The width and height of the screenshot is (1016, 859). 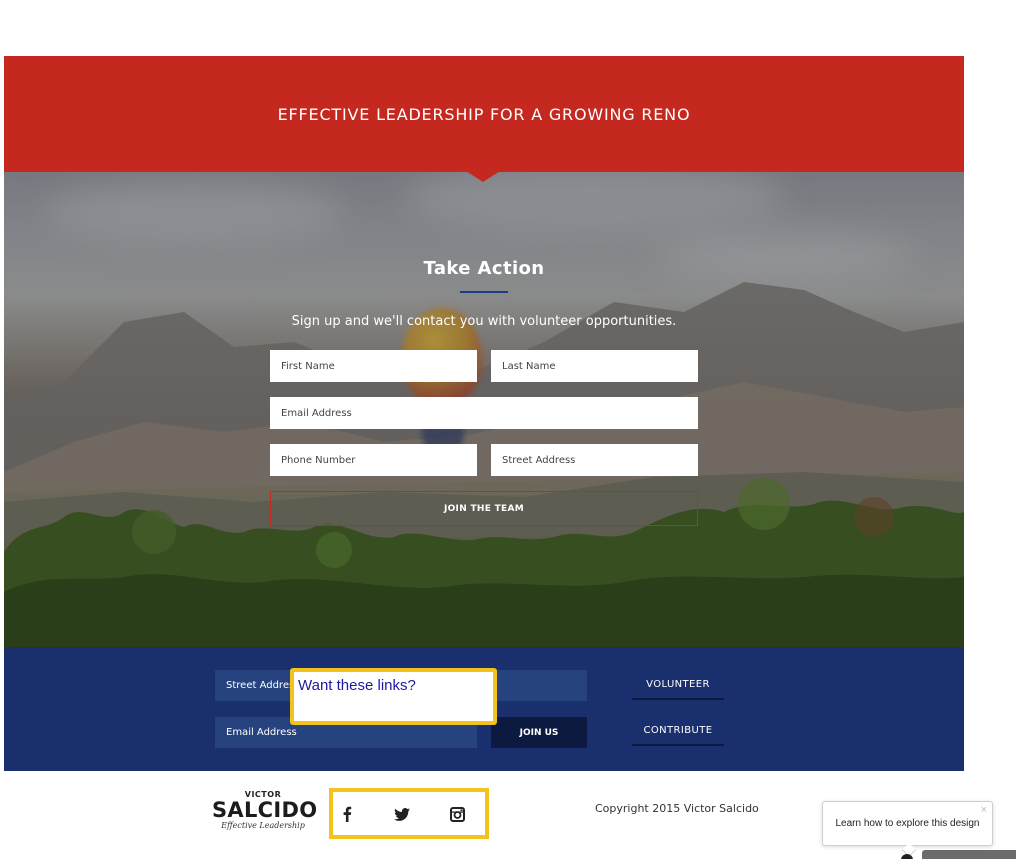 What do you see at coordinates (402, 814) in the screenshot?
I see `twitter-icon` at bounding box center [402, 814].